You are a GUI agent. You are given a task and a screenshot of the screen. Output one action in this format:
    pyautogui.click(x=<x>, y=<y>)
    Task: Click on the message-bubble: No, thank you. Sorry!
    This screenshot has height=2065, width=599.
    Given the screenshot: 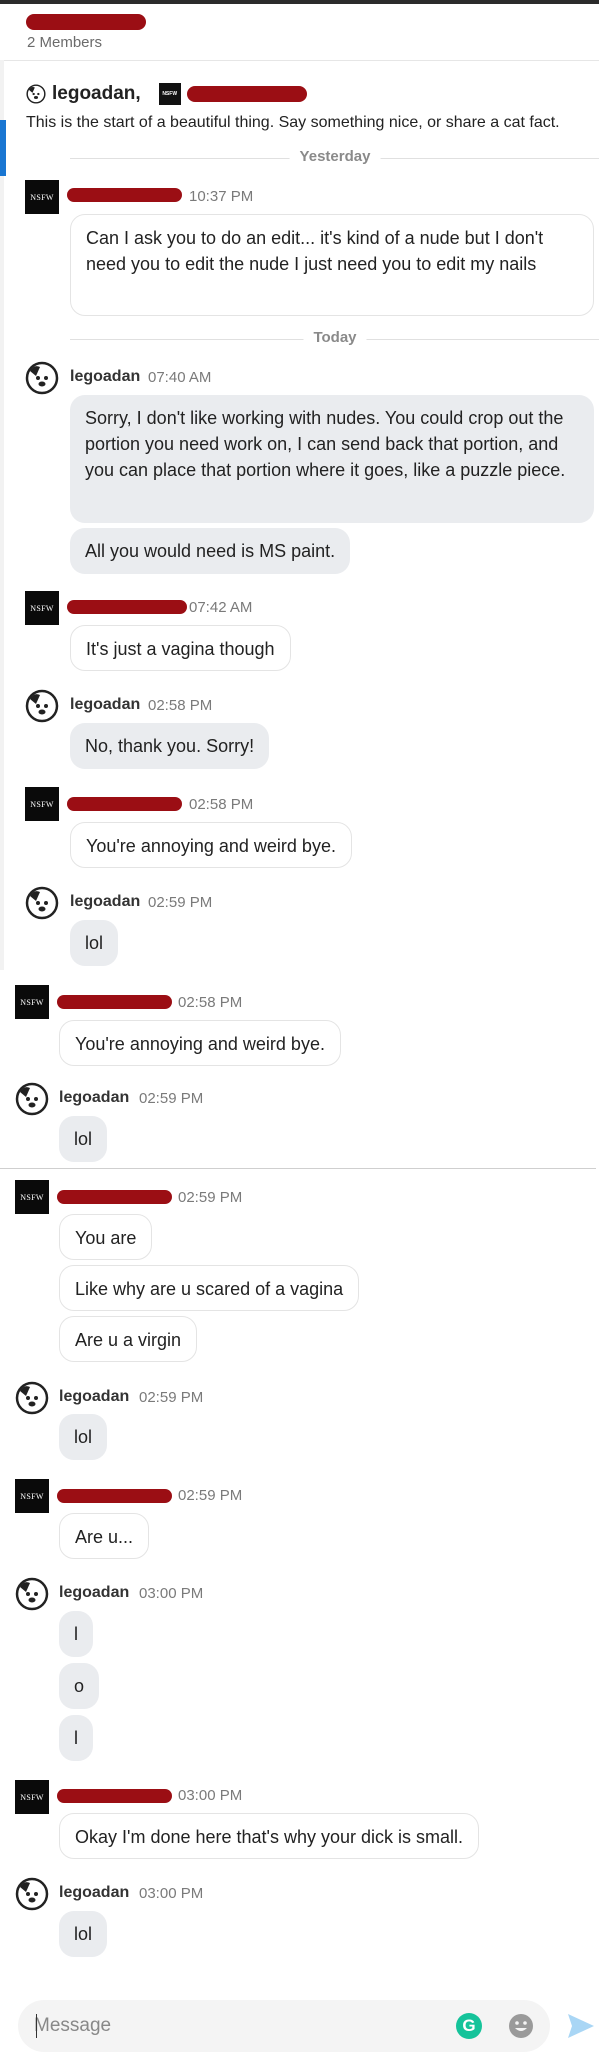 What is the action you would take?
    pyautogui.click(x=170, y=746)
    